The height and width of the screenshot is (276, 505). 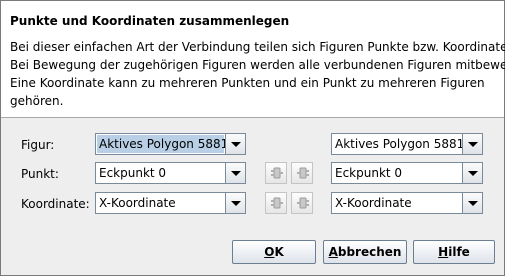 I want to click on link-koordinate-left-button, so click(x=276, y=203).